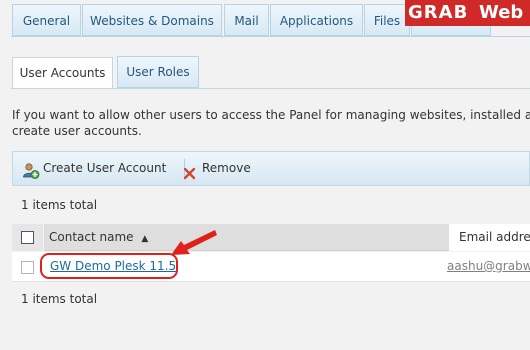 The height and width of the screenshot is (350, 530). I want to click on header-checkbox-cell, so click(27, 237).